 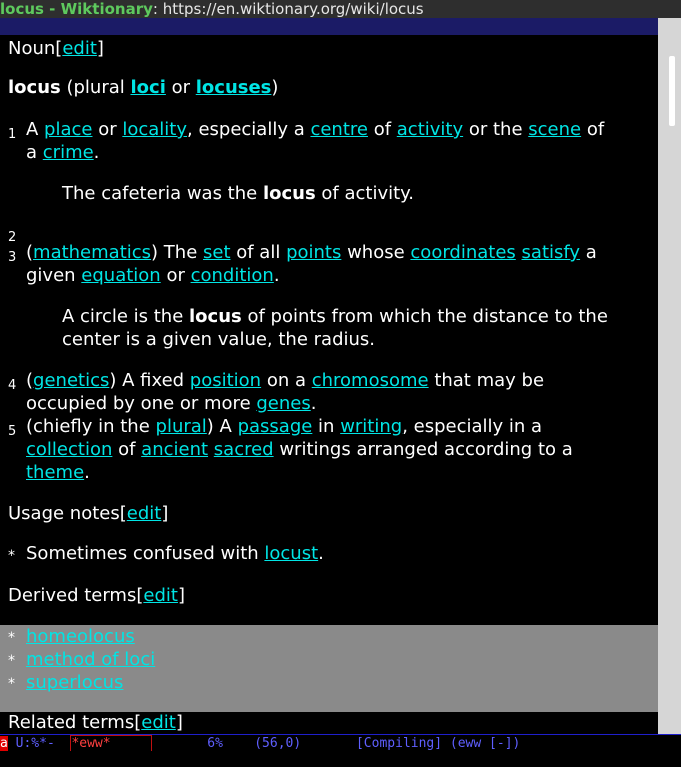 I want to click on link-activity: activity, so click(x=430, y=129).